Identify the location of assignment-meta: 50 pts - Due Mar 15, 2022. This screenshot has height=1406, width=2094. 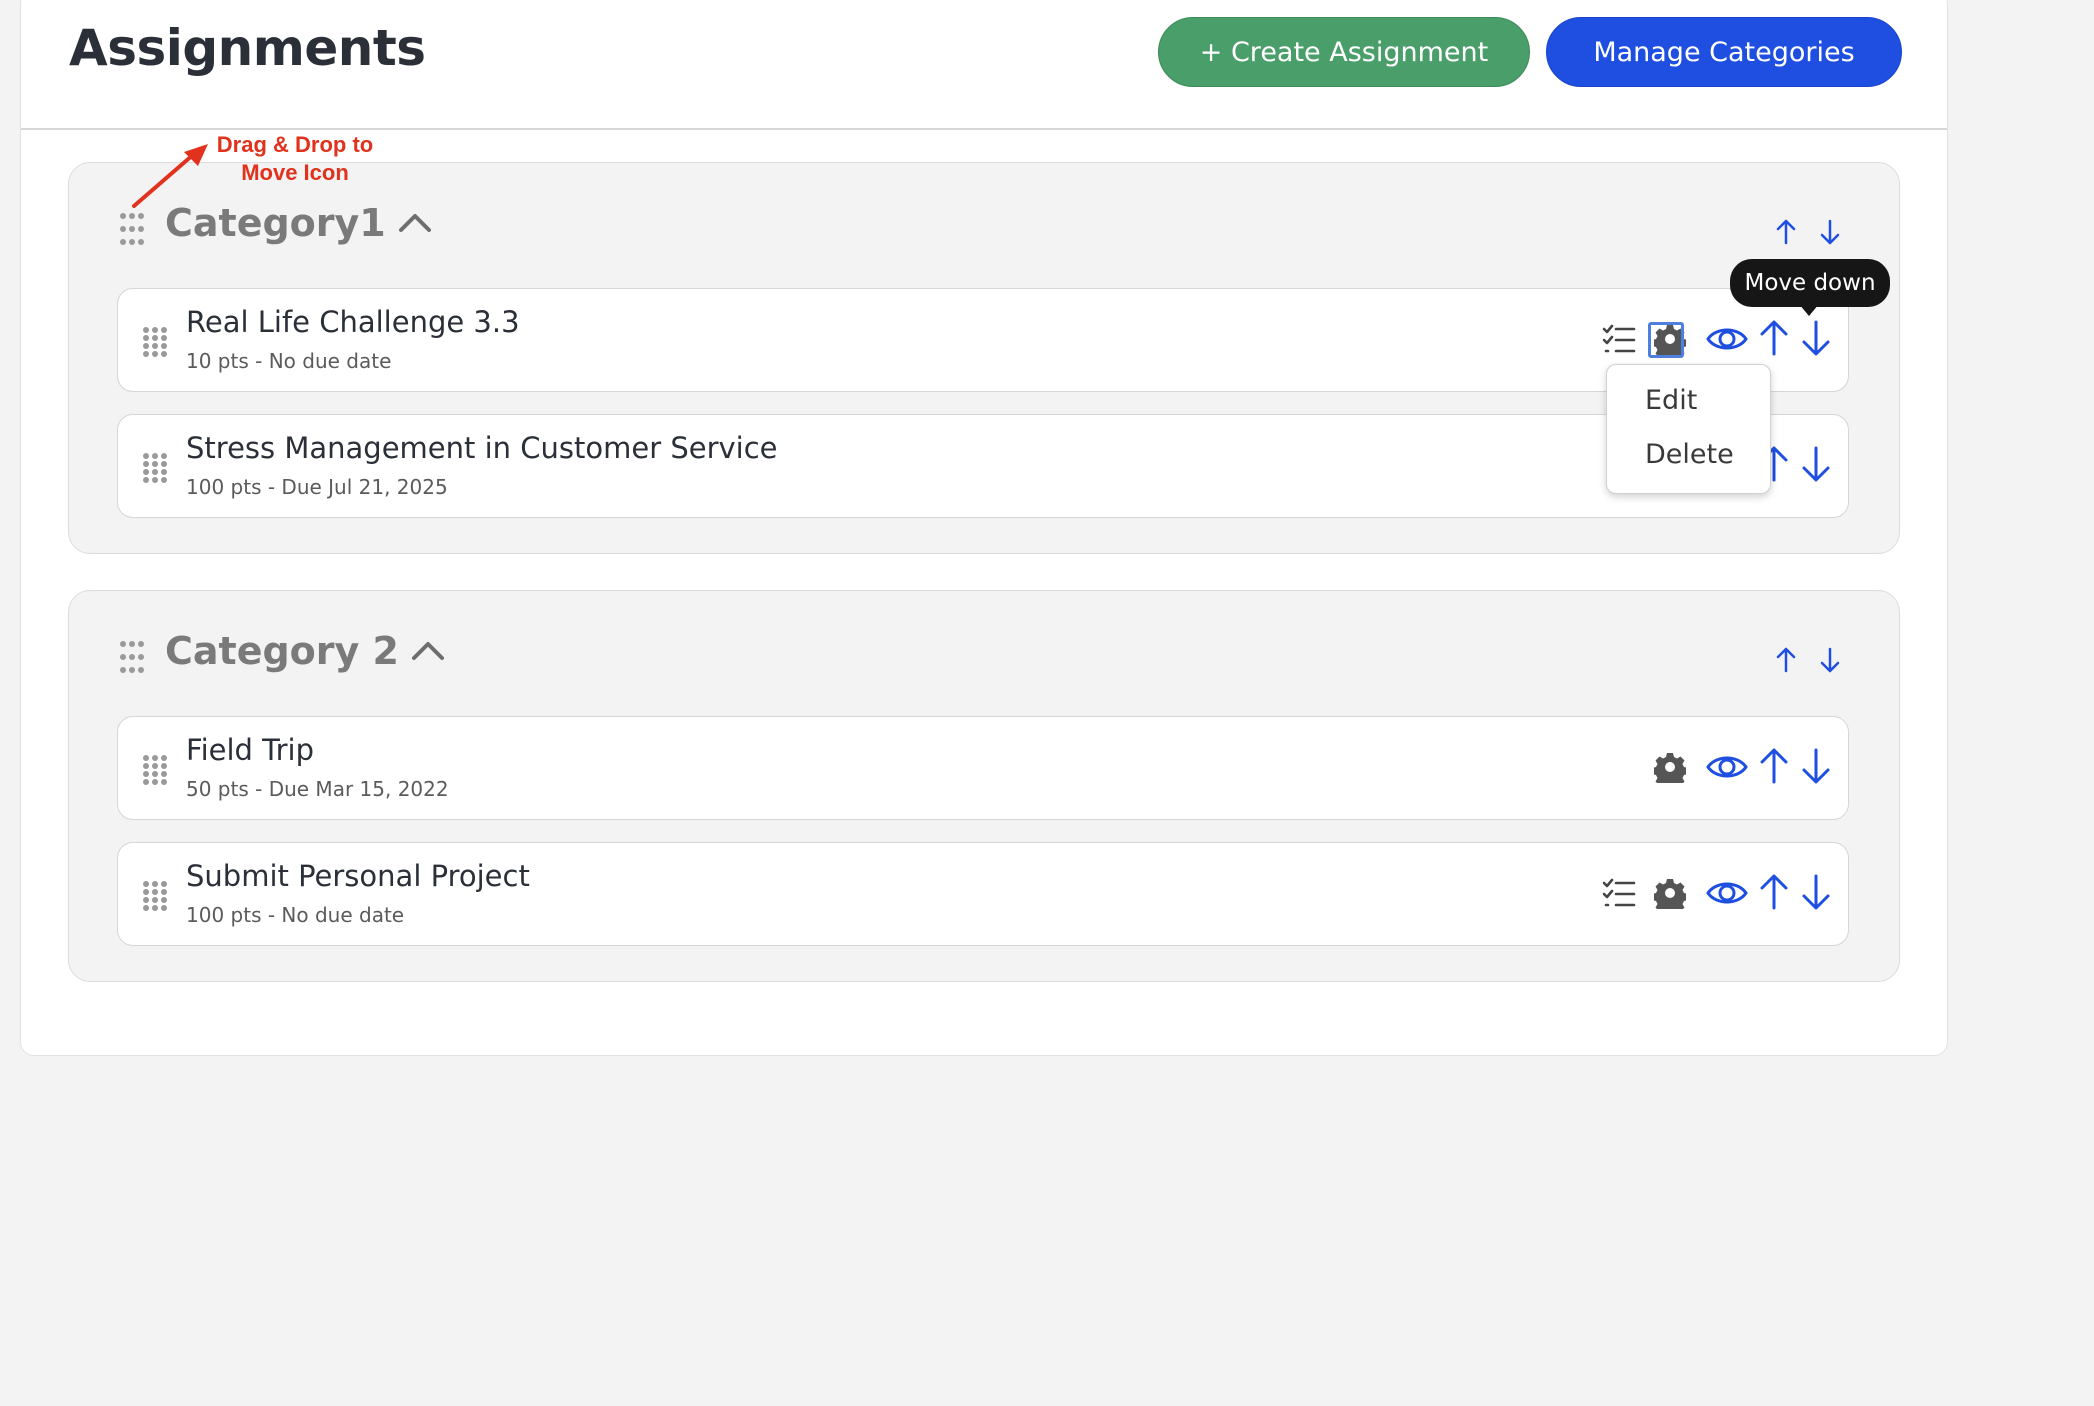
(317, 789).